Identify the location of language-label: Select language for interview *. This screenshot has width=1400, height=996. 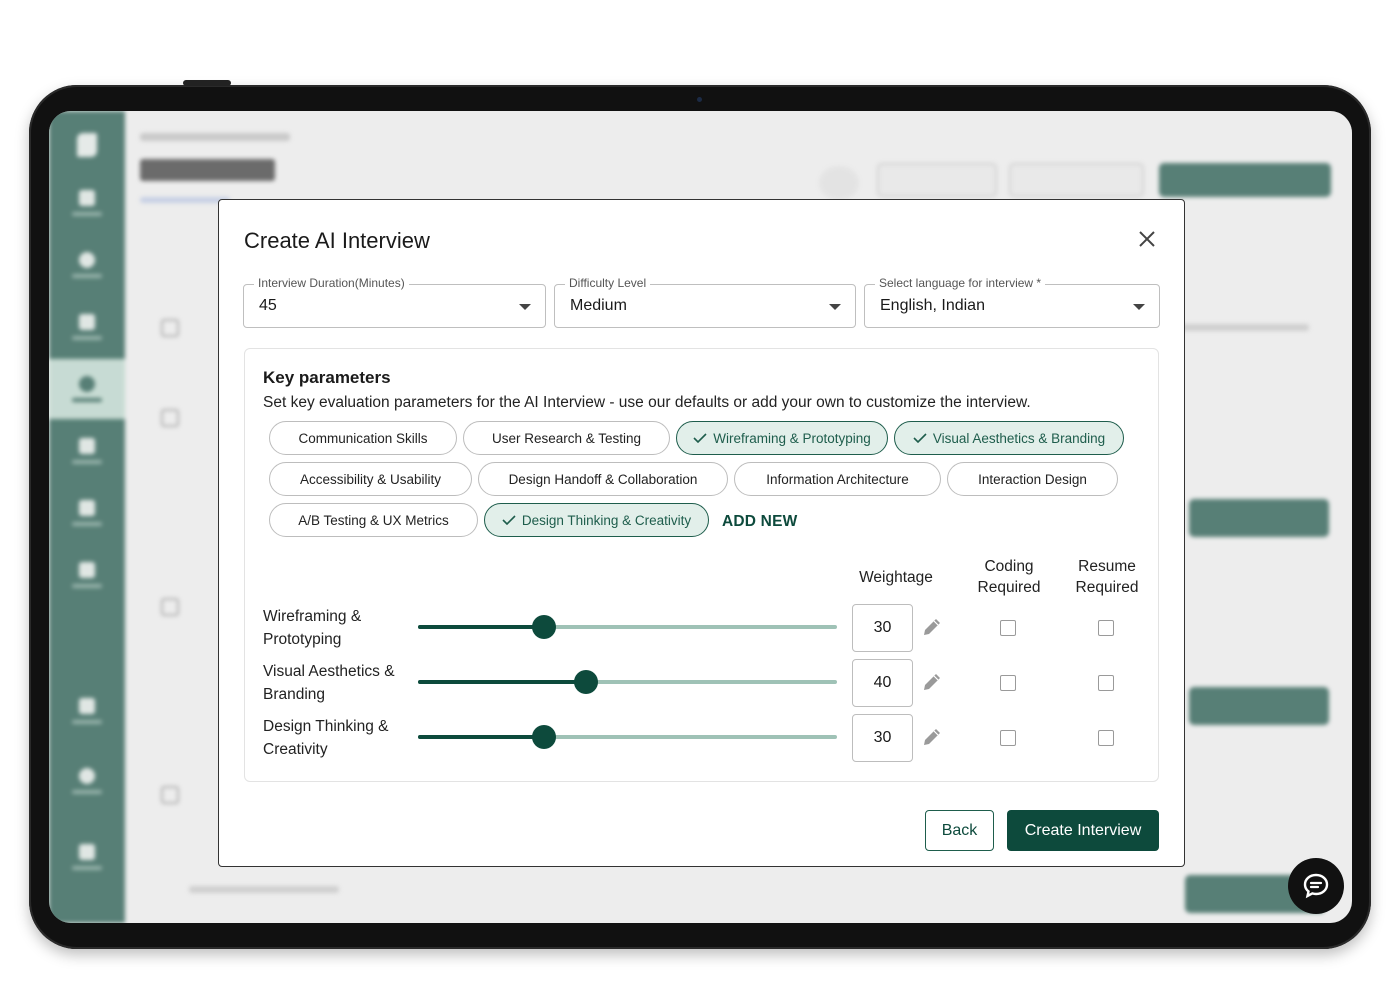
(960, 283).